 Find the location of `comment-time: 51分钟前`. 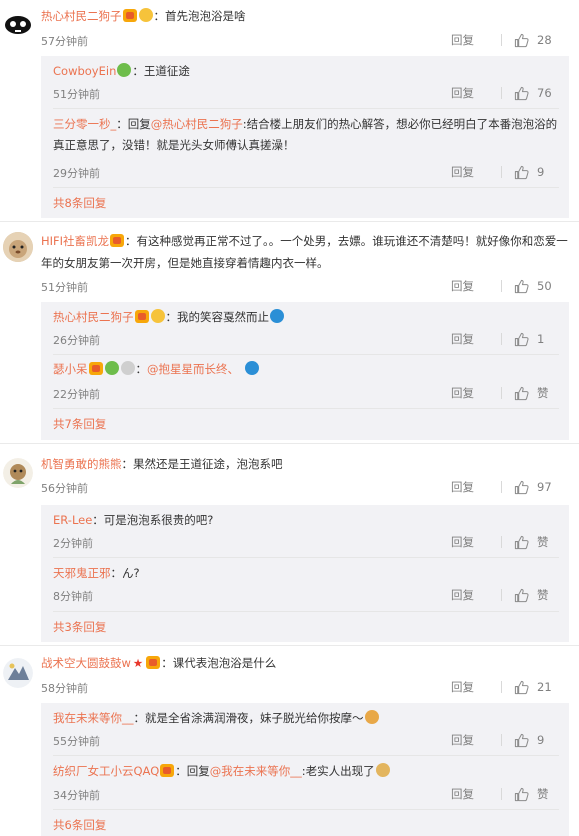

comment-time: 51分钟前 is located at coordinates (64, 287).